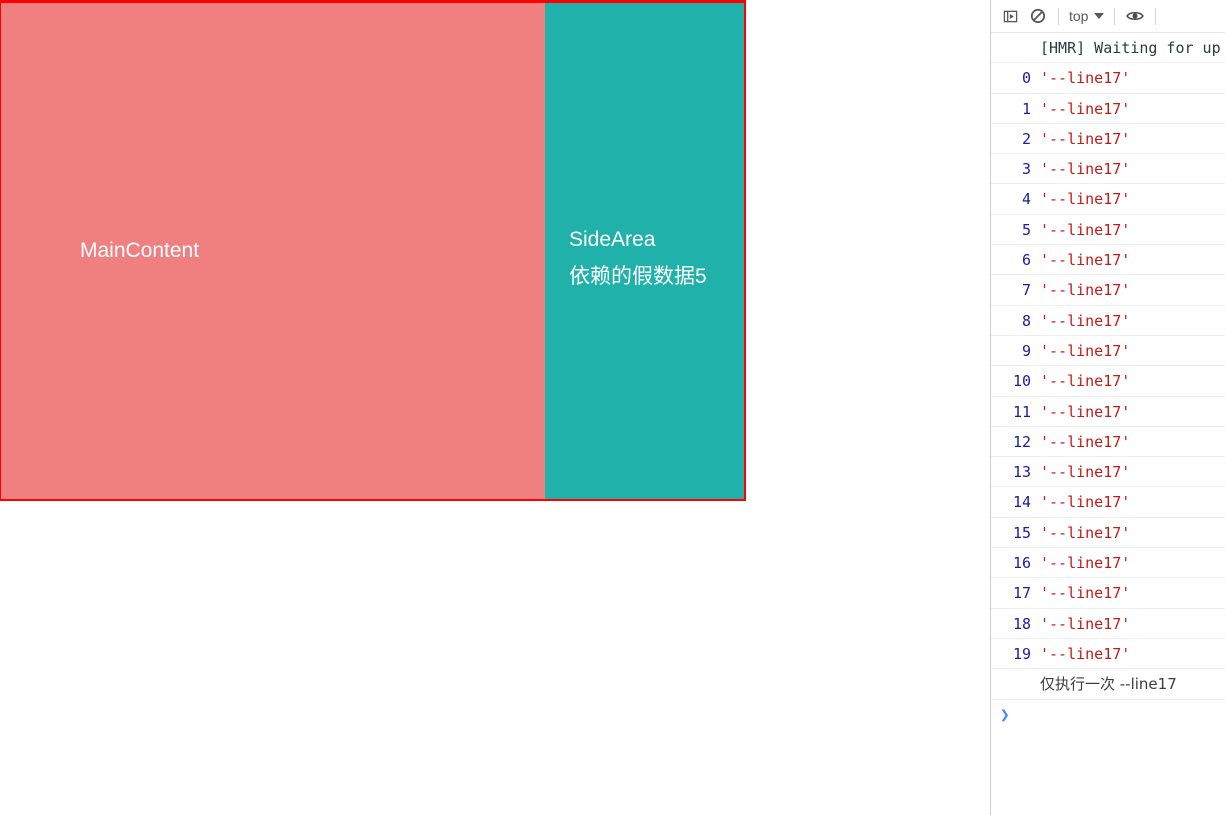 This screenshot has width=1225, height=815. I want to click on console-message-index: 15, so click(1021, 532).